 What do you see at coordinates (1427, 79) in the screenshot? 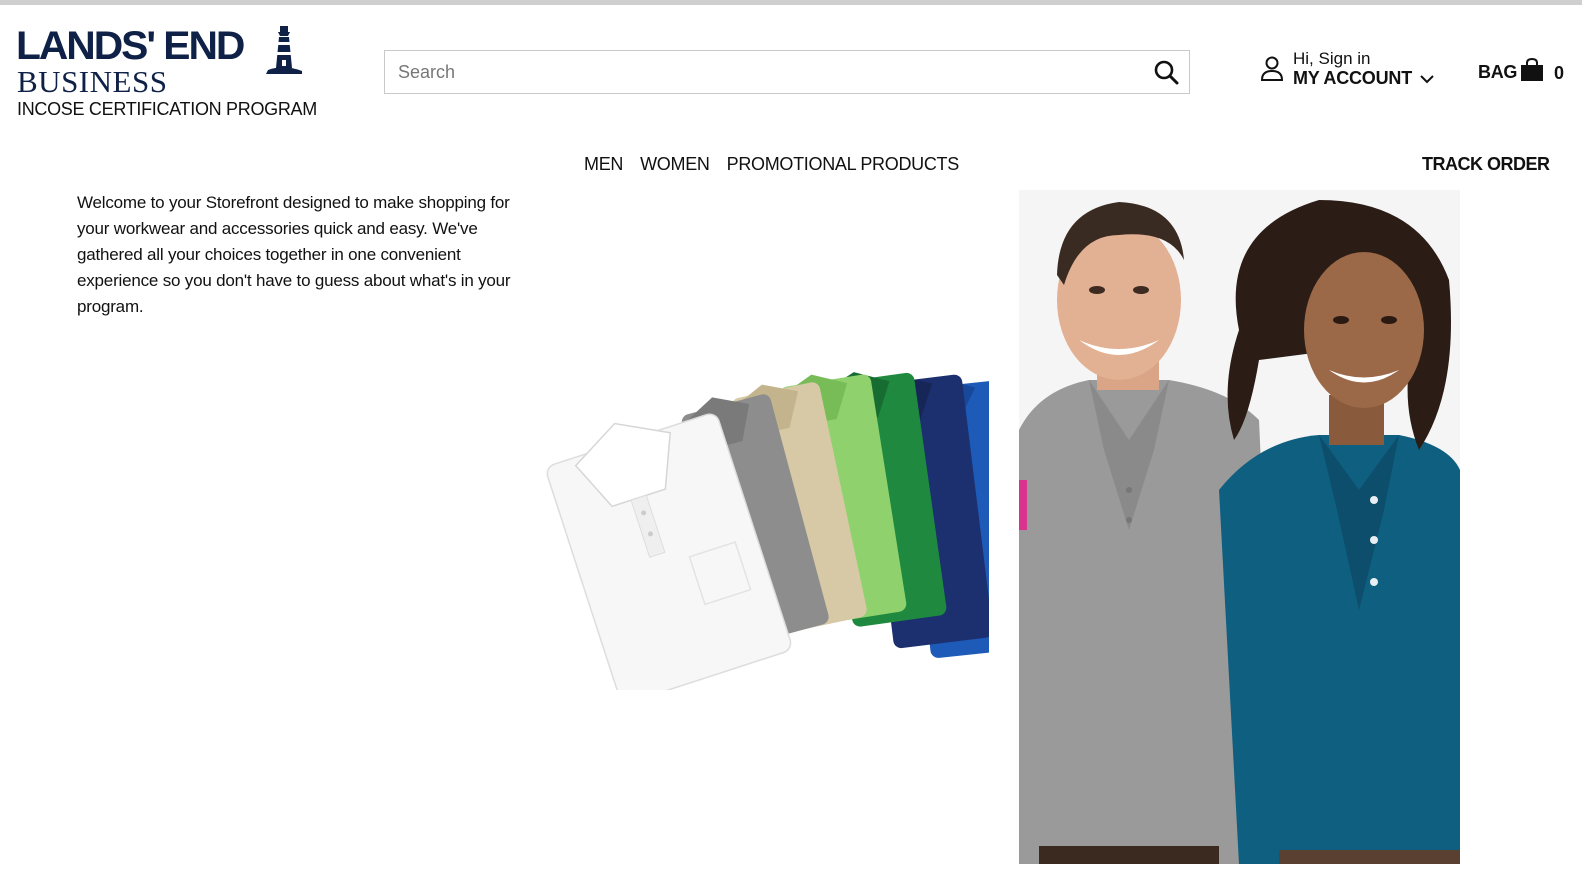
I see `chevron-down-icon` at bounding box center [1427, 79].